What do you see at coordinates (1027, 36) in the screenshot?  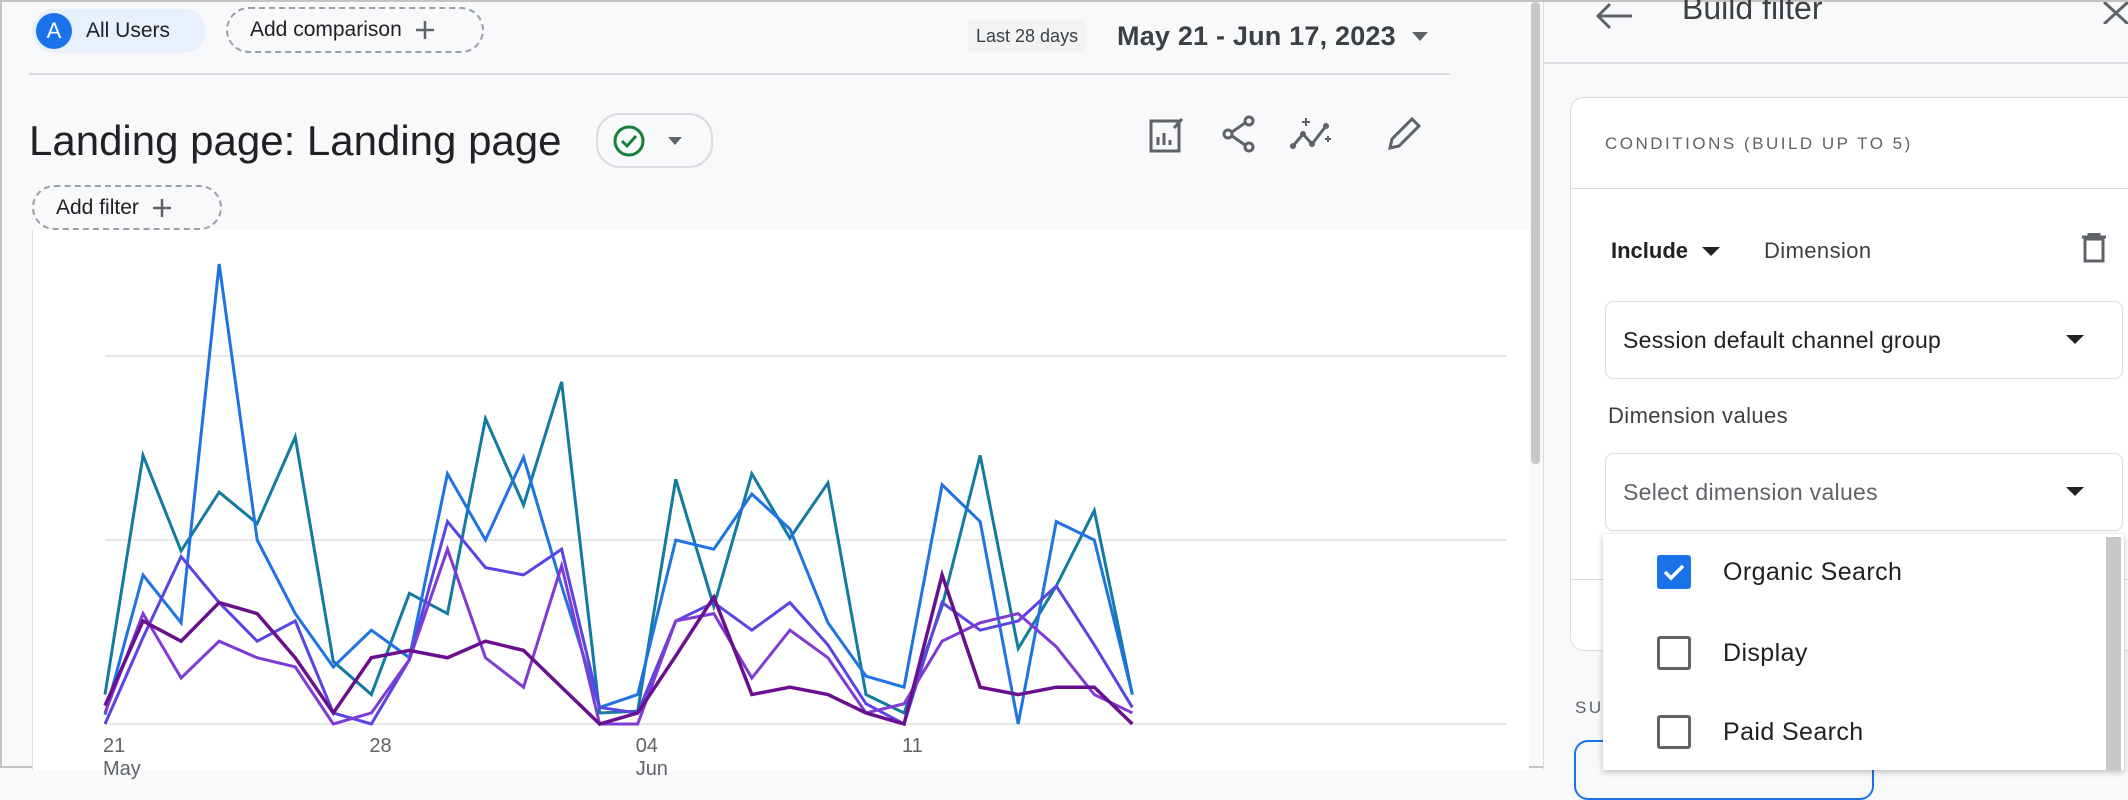 I see `date-preset-badge: Last 28 days` at bounding box center [1027, 36].